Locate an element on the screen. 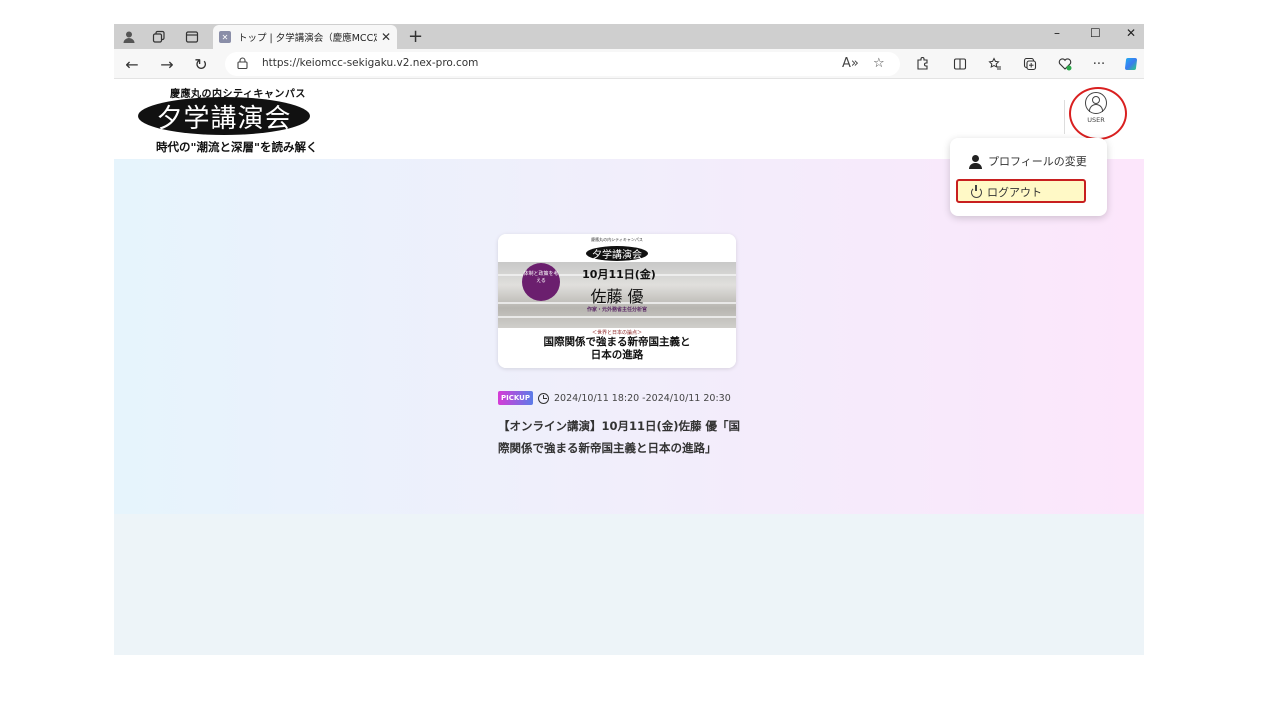 Image resolution: width=1280 pixels, height=720 pixels. split-screen-icon is located at coordinates (960, 64).